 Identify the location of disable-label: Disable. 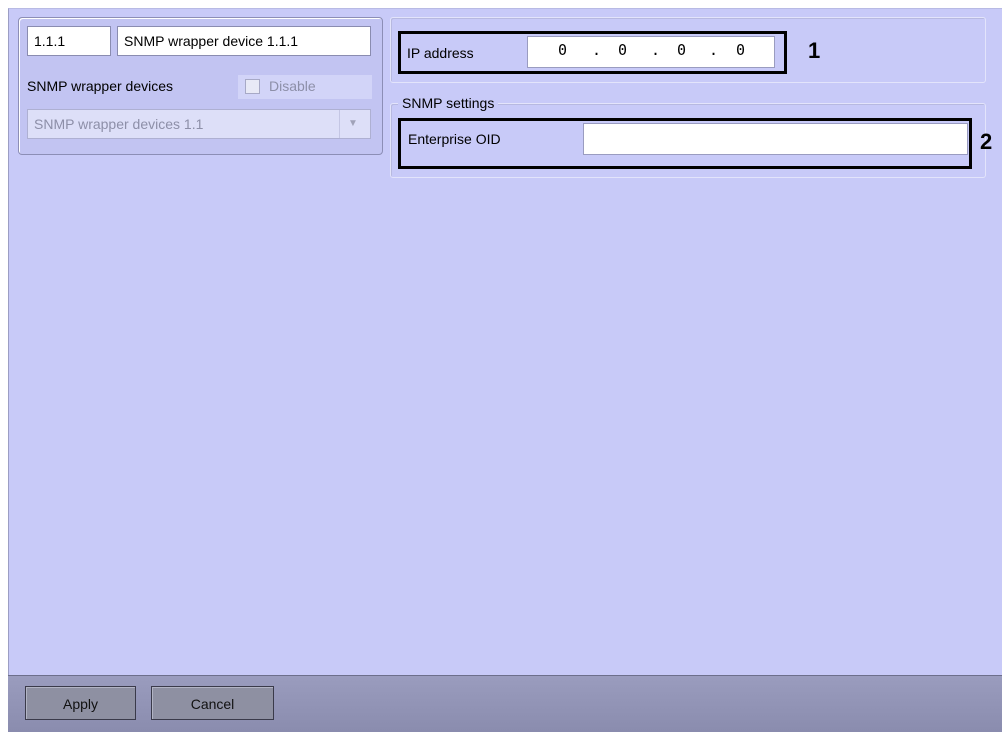
(292, 86).